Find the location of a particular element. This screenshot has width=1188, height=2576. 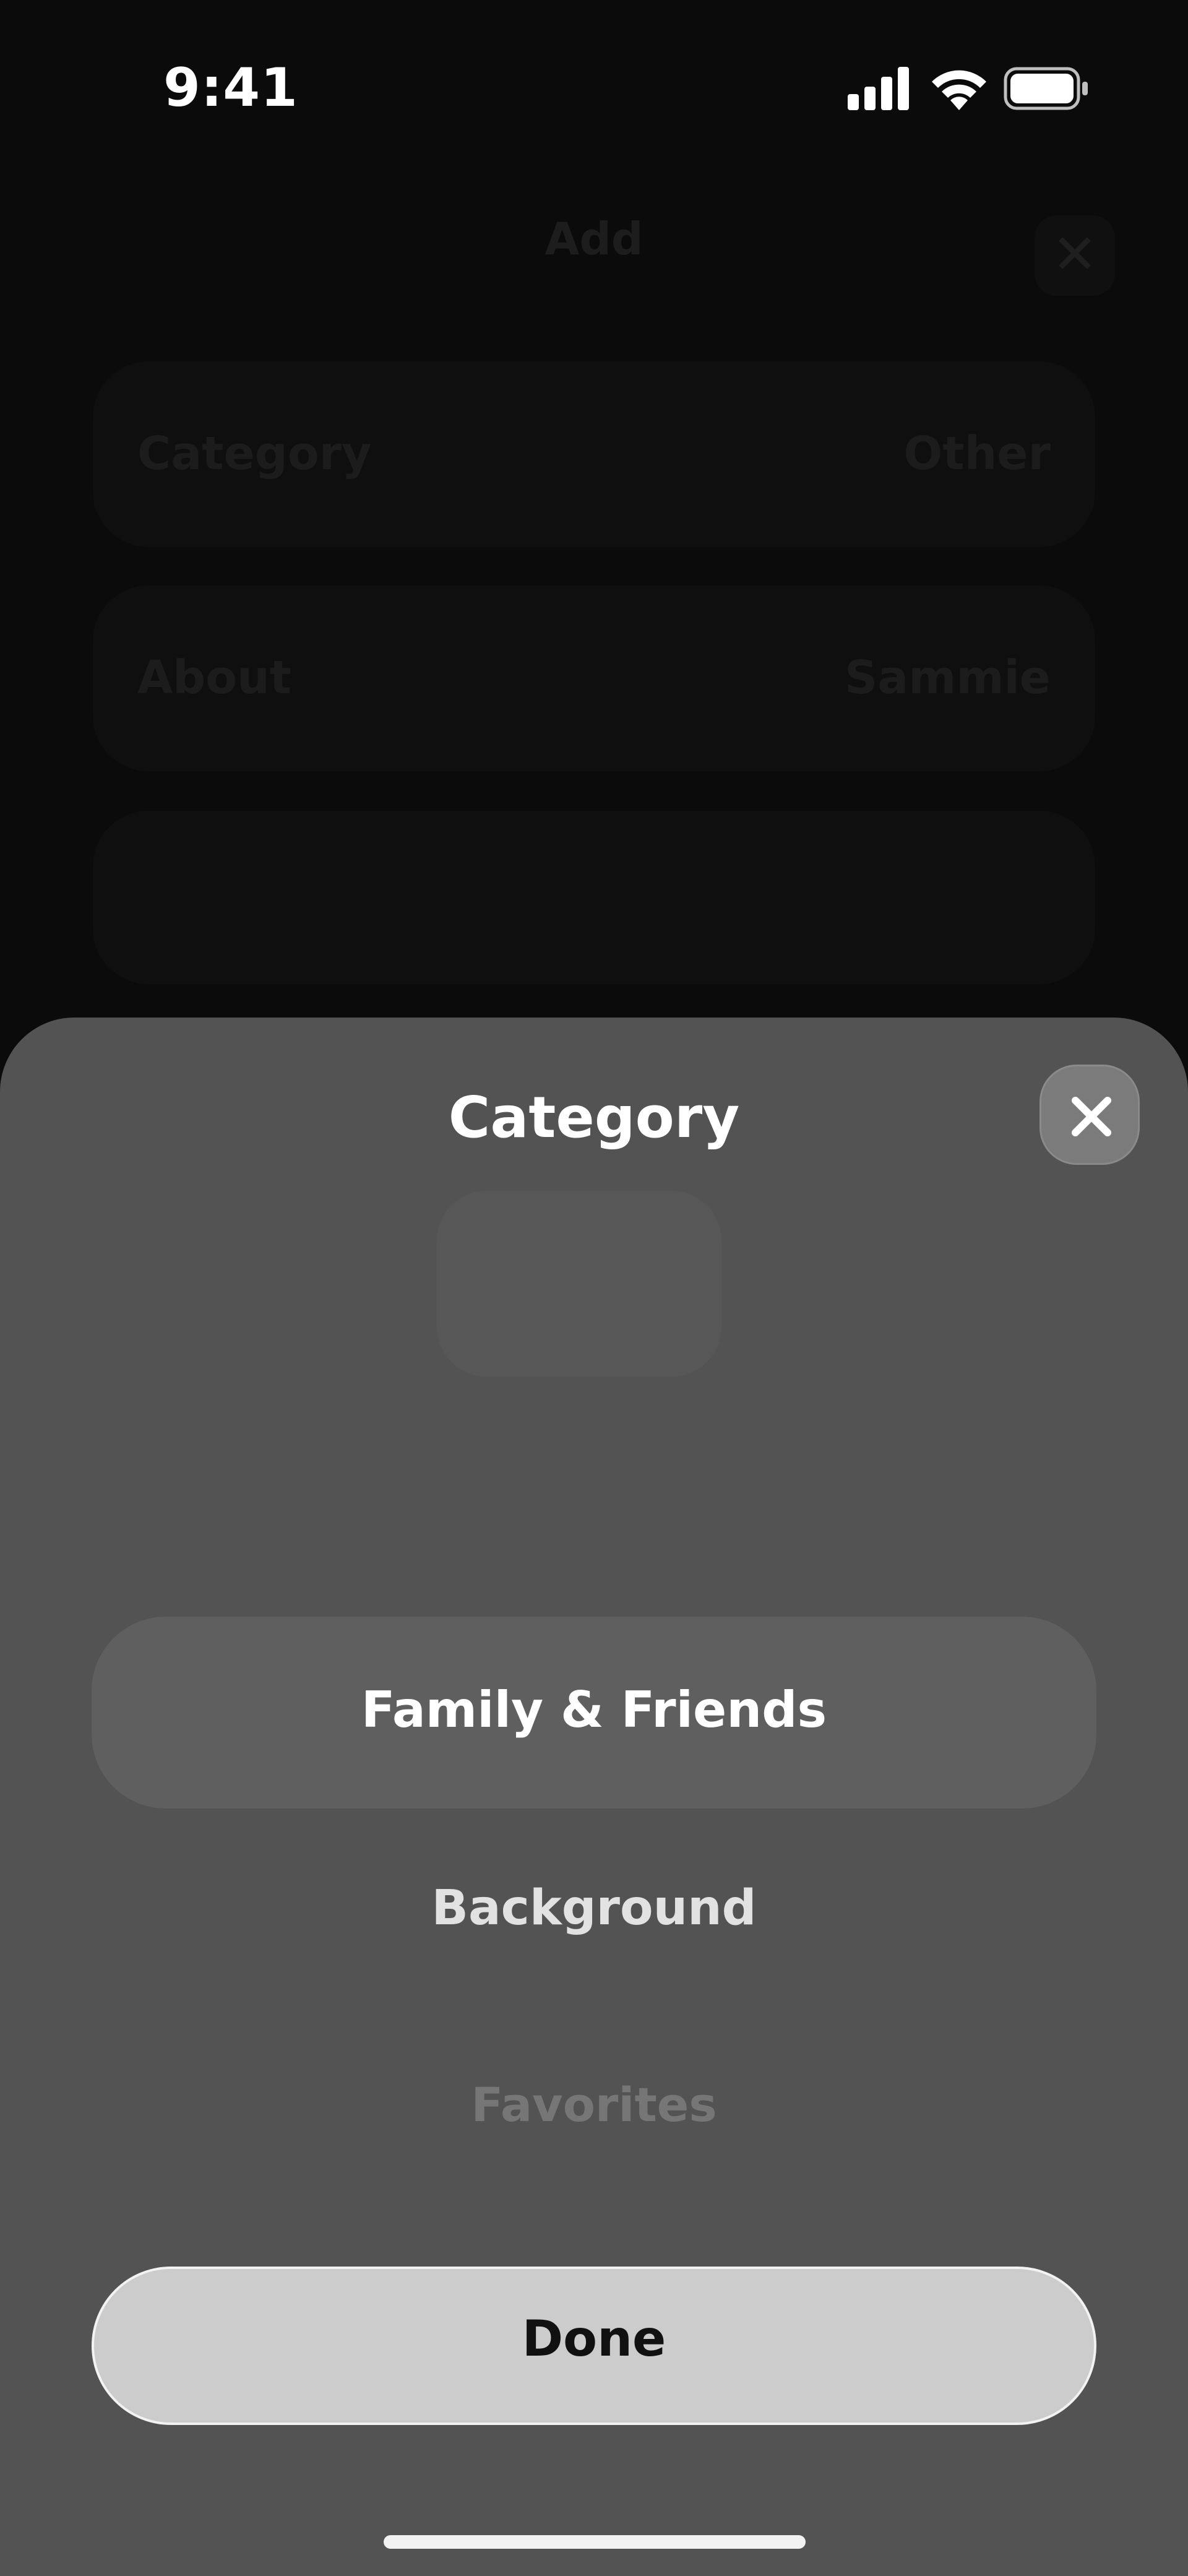

close-icon is located at coordinates (1091, 1116).